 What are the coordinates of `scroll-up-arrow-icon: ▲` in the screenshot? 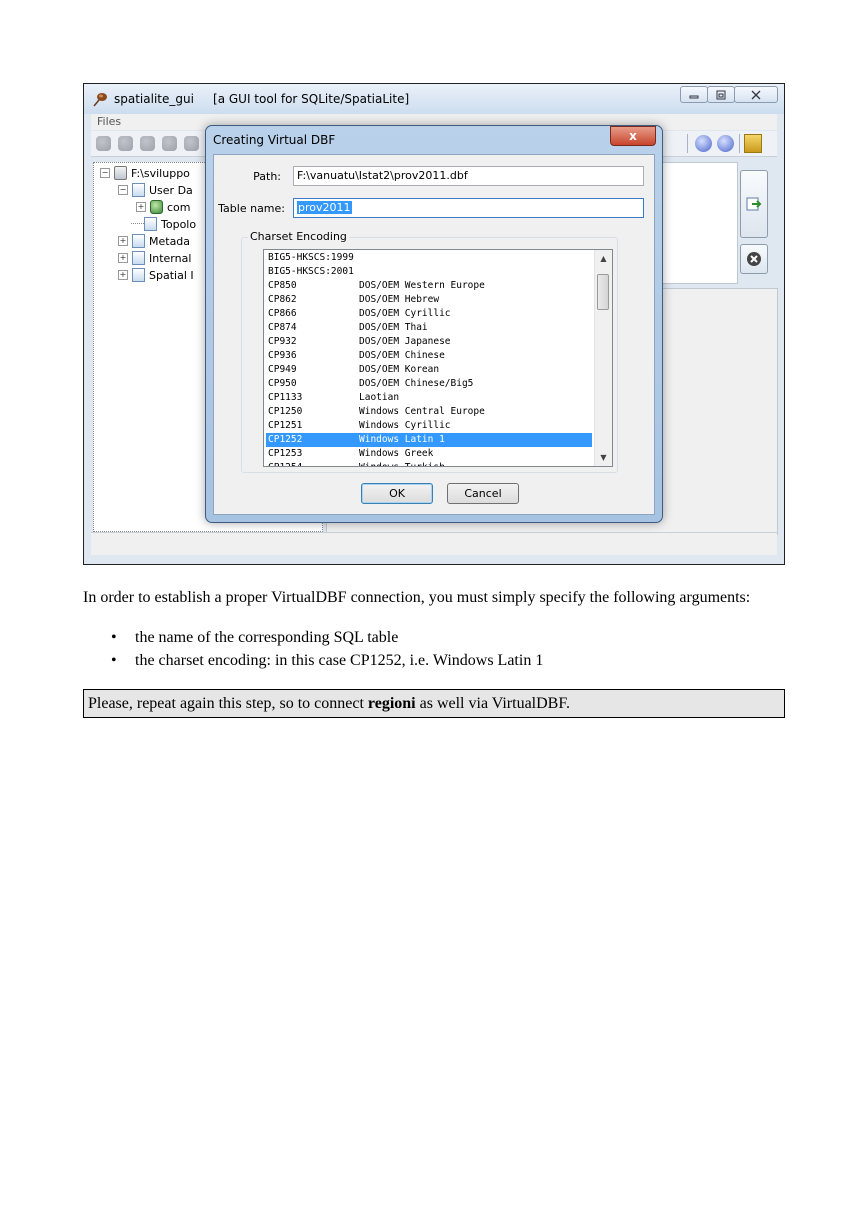 It's located at (603, 258).